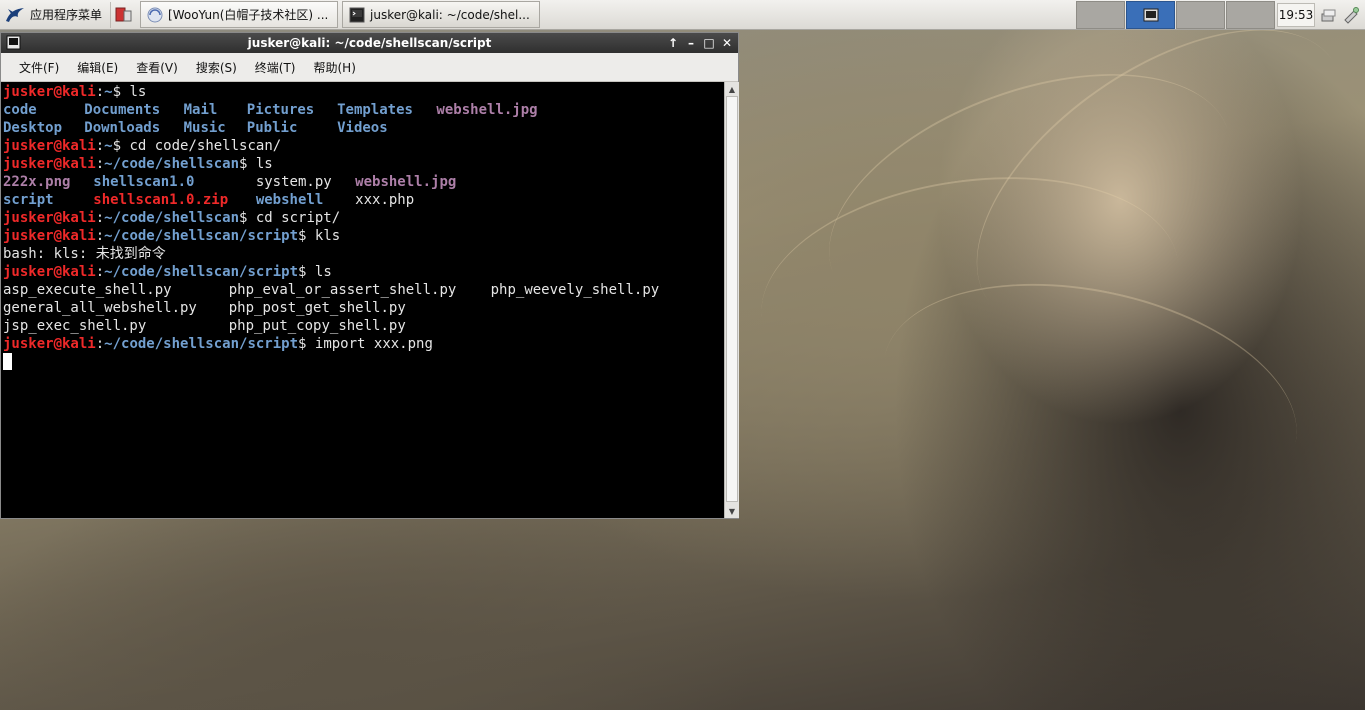 The height and width of the screenshot is (710, 1365). I want to click on ls-entry-dir: Music, so click(204, 128).